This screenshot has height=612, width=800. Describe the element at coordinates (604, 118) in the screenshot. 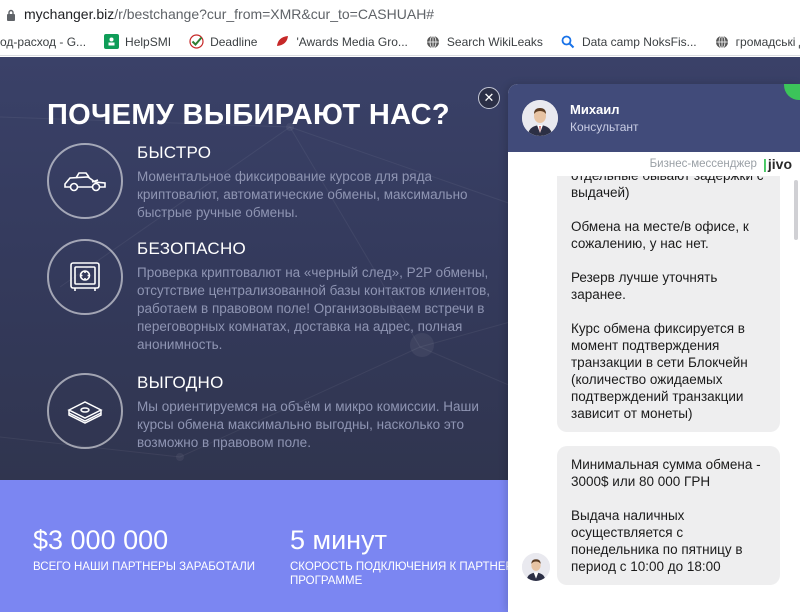

I see `agent-info: Михаил Консультант` at that location.